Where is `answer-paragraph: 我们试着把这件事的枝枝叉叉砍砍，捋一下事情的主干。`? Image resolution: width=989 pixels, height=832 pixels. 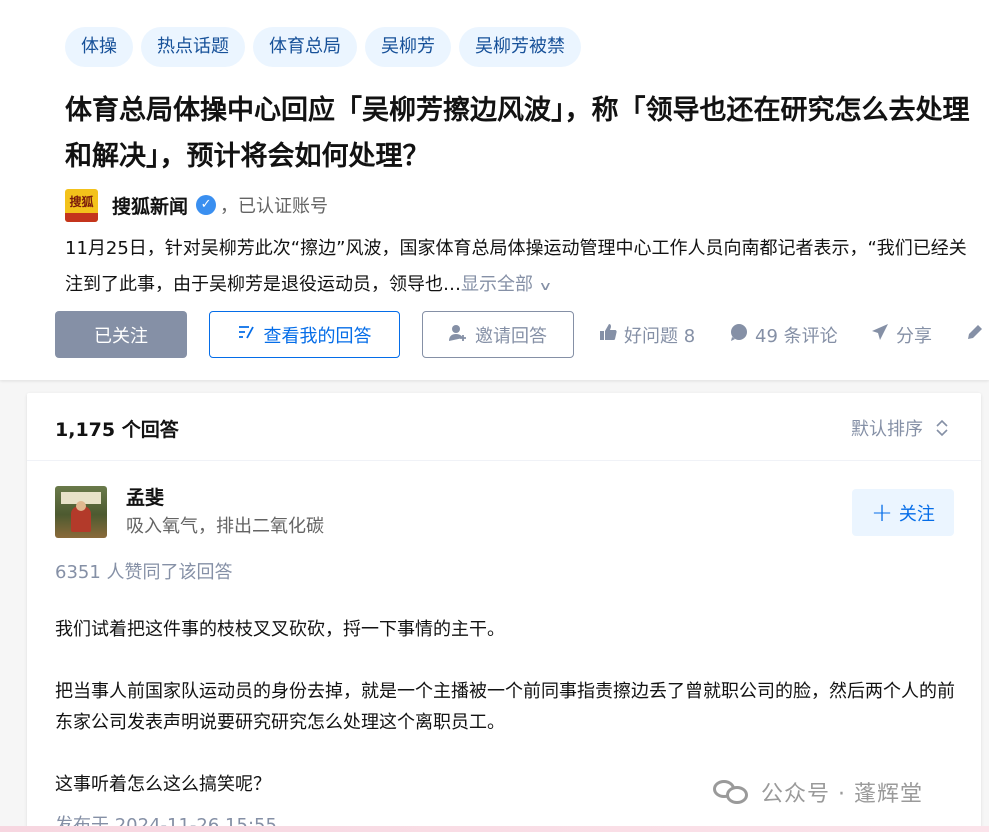
answer-paragraph: 我们试着把这件事的枝枝叉叉砍砍，捋一下事情的主干。 is located at coordinates (280, 629).